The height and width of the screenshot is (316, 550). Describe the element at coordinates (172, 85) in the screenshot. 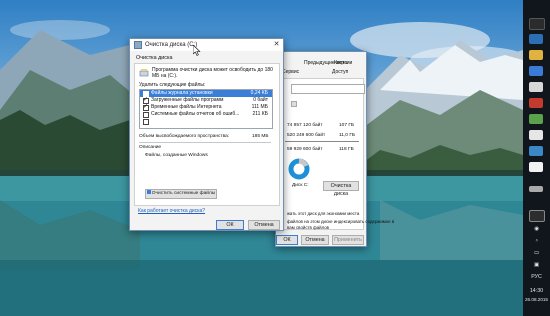

I see `delete-files-label: Удалить следующие файлы:` at that location.